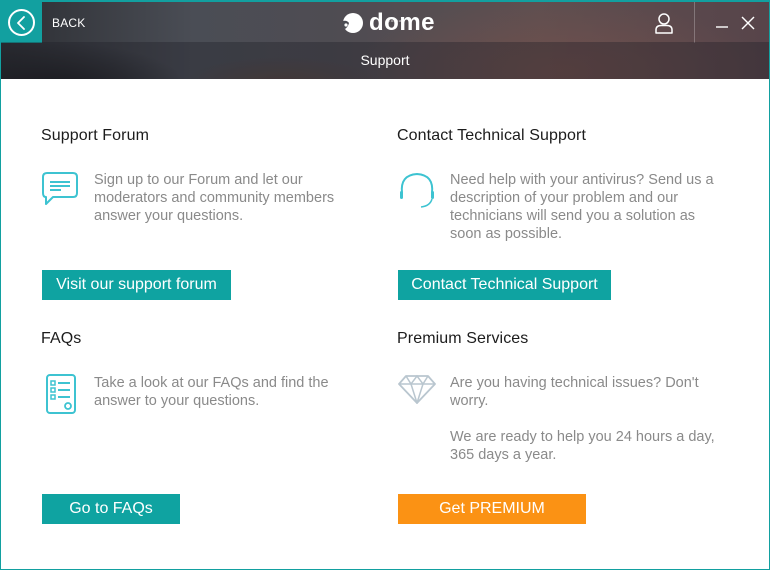  I want to click on visit-support-forum-button: Visit our support forum, so click(136, 285).